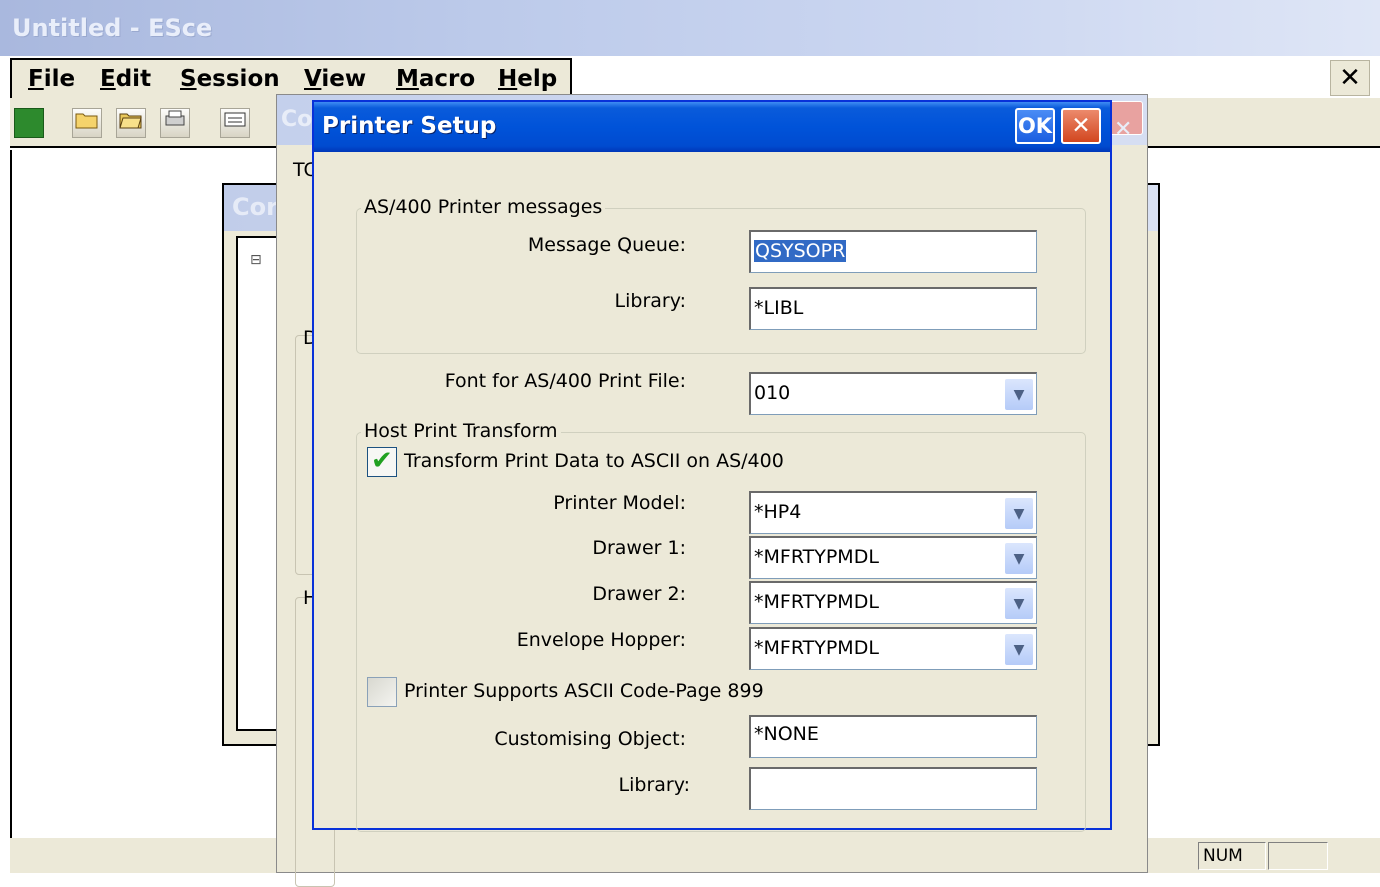 The image size is (1380, 887). What do you see at coordinates (893, 251) in the screenshot?
I see `message-queue-field: QSYSOPR` at bounding box center [893, 251].